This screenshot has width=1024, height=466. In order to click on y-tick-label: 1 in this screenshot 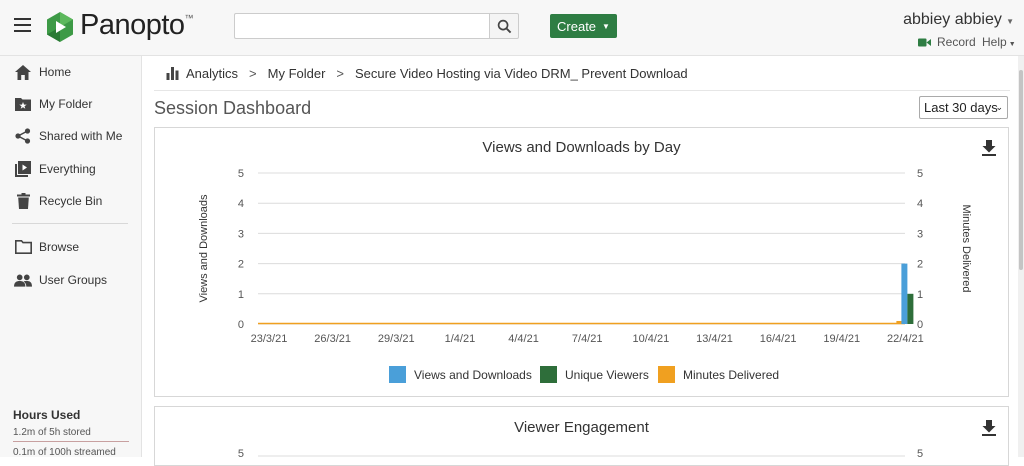, I will do `click(241, 295)`.